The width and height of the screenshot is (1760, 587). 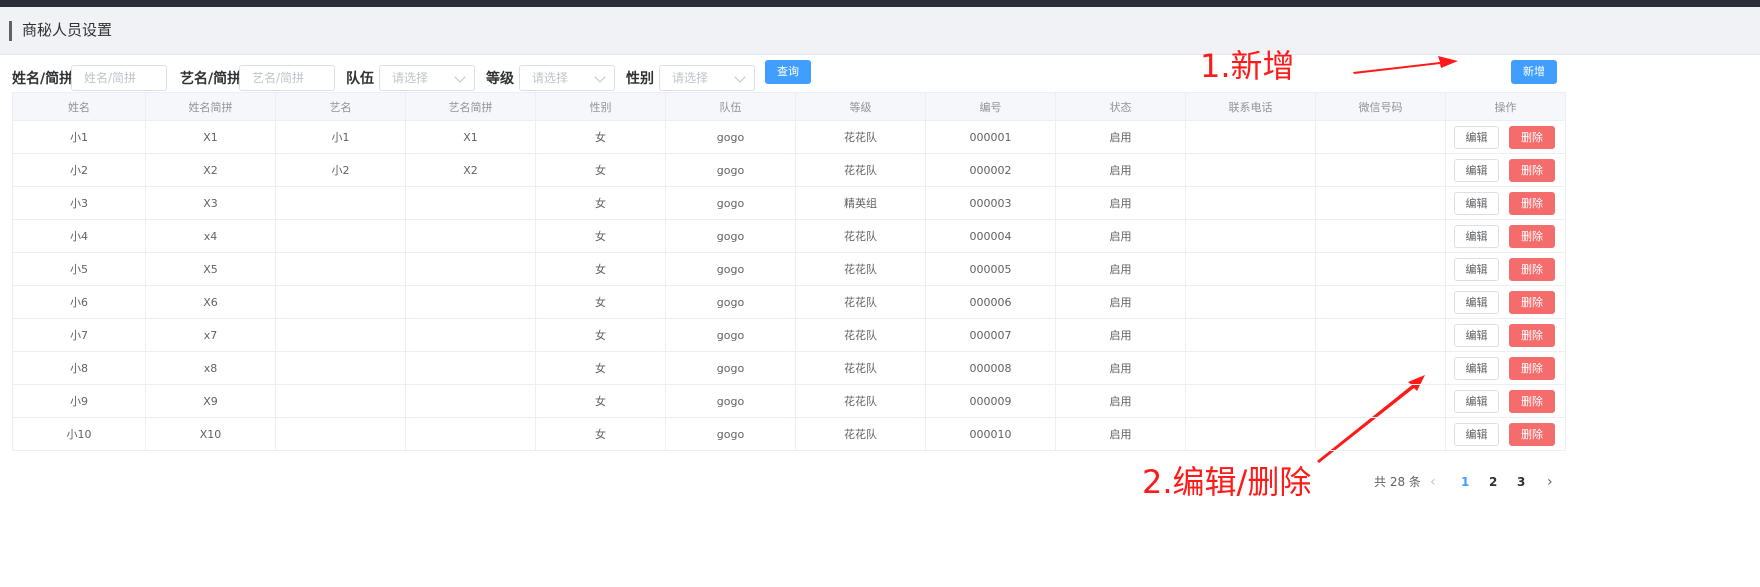 What do you see at coordinates (210, 203) in the screenshot?
I see `cell-name-pinyin: X3` at bounding box center [210, 203].